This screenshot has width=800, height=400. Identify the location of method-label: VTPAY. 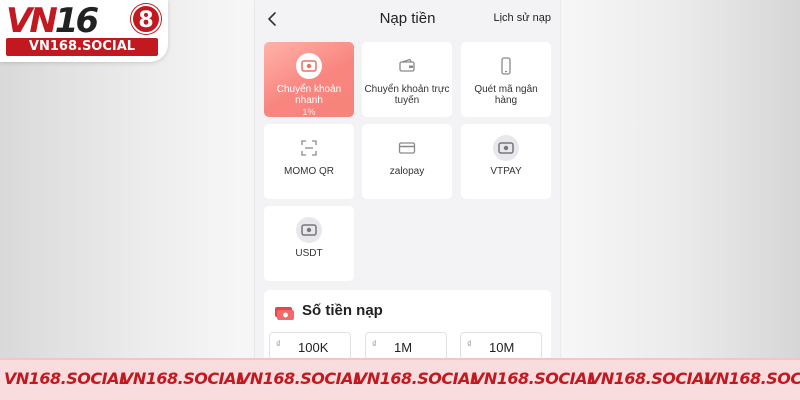
(506, 171).